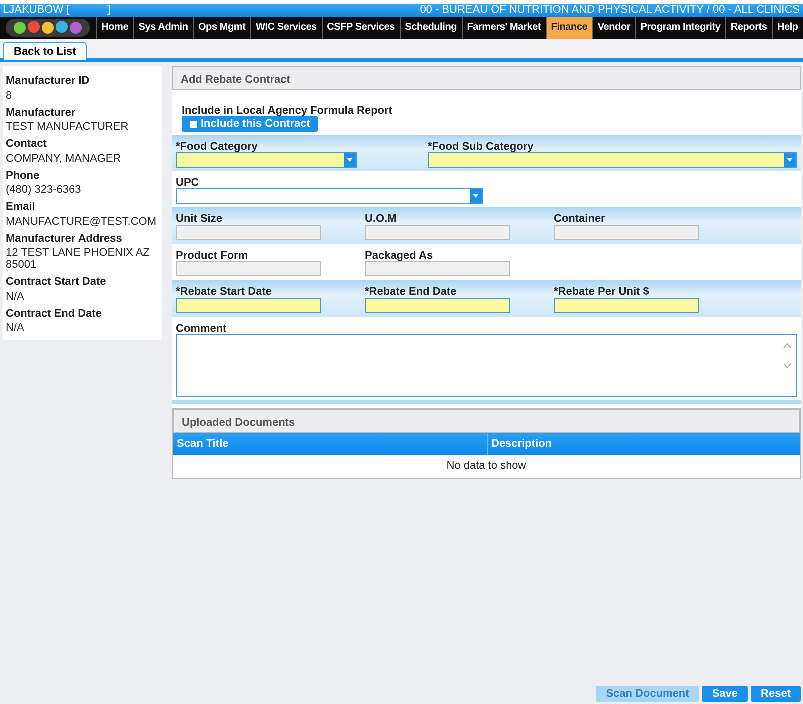  What do you see at coordinates (54, 314) in the screenshot?
I see `field-label: Contract End Date` at bounding box center [54, 314].